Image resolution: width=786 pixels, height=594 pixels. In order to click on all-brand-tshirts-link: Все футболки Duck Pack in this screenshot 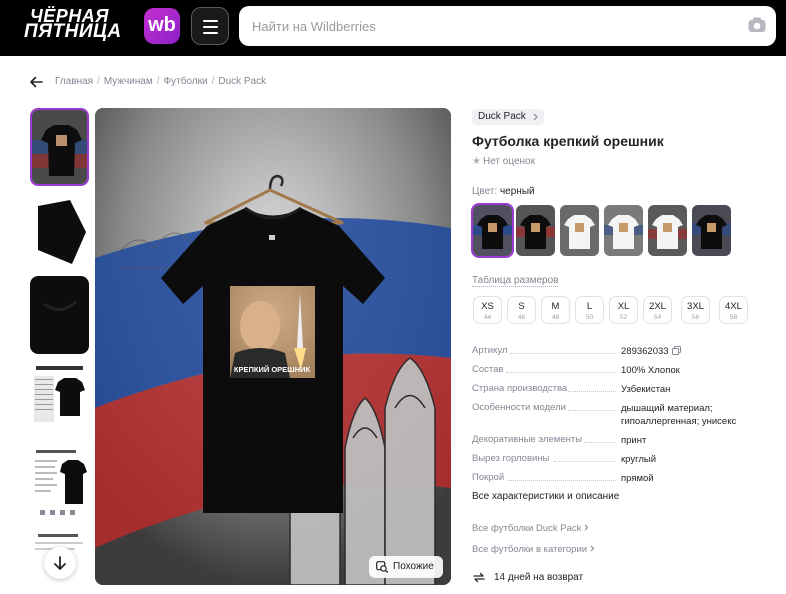, I will do `click(530, 528)`.